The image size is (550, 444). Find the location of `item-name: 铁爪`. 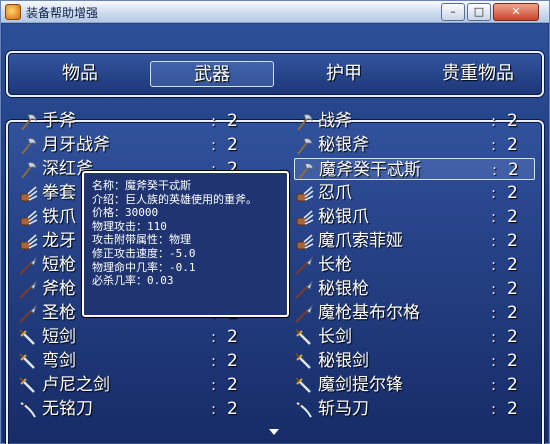

item-name: 铁爪 is located at coordinates (59, 217).